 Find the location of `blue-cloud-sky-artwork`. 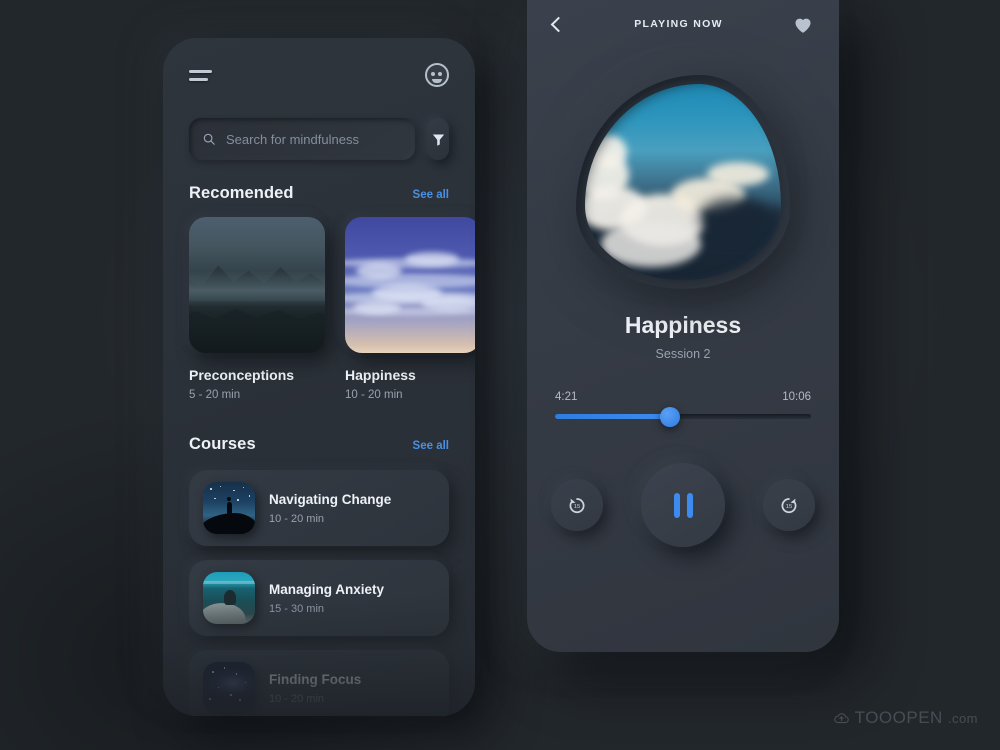

blue-cloud-sky-artwork is located at coordinates (410, 285).